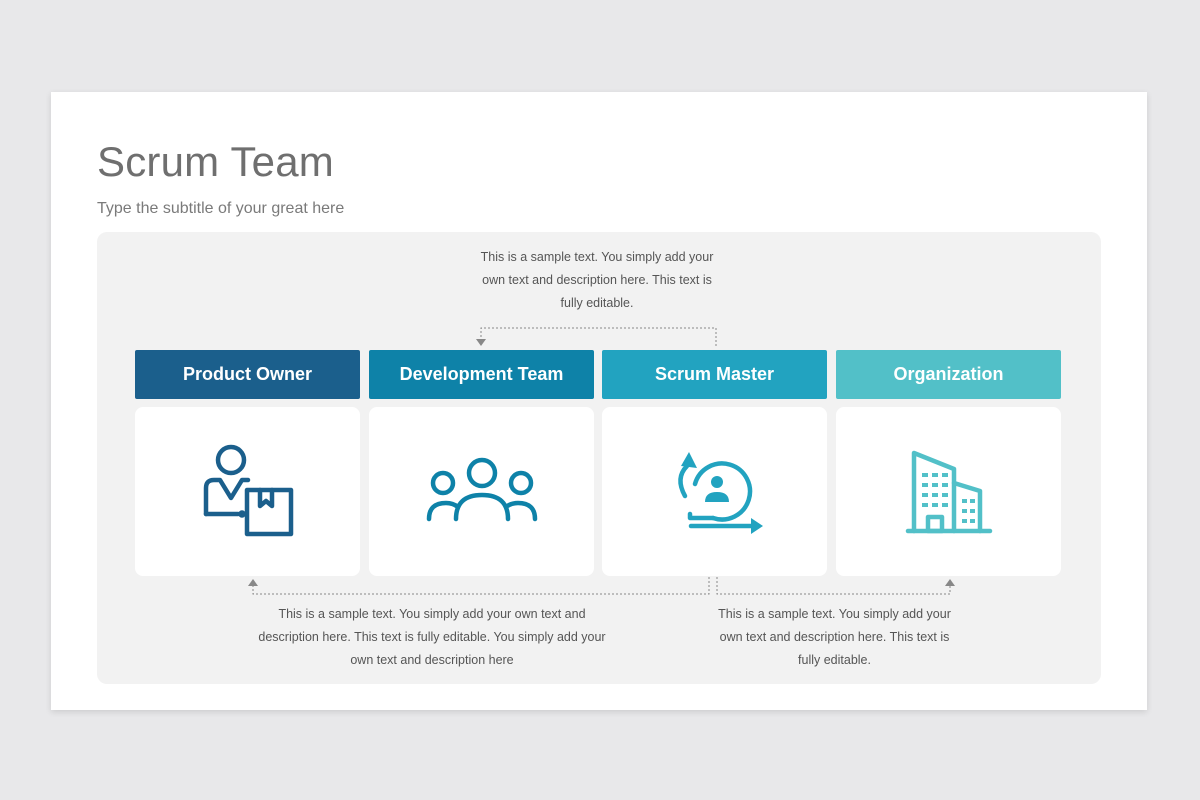 The width and height of the screenshot is (1200, 800). I want to click on card-development-team, so click(481, 491).